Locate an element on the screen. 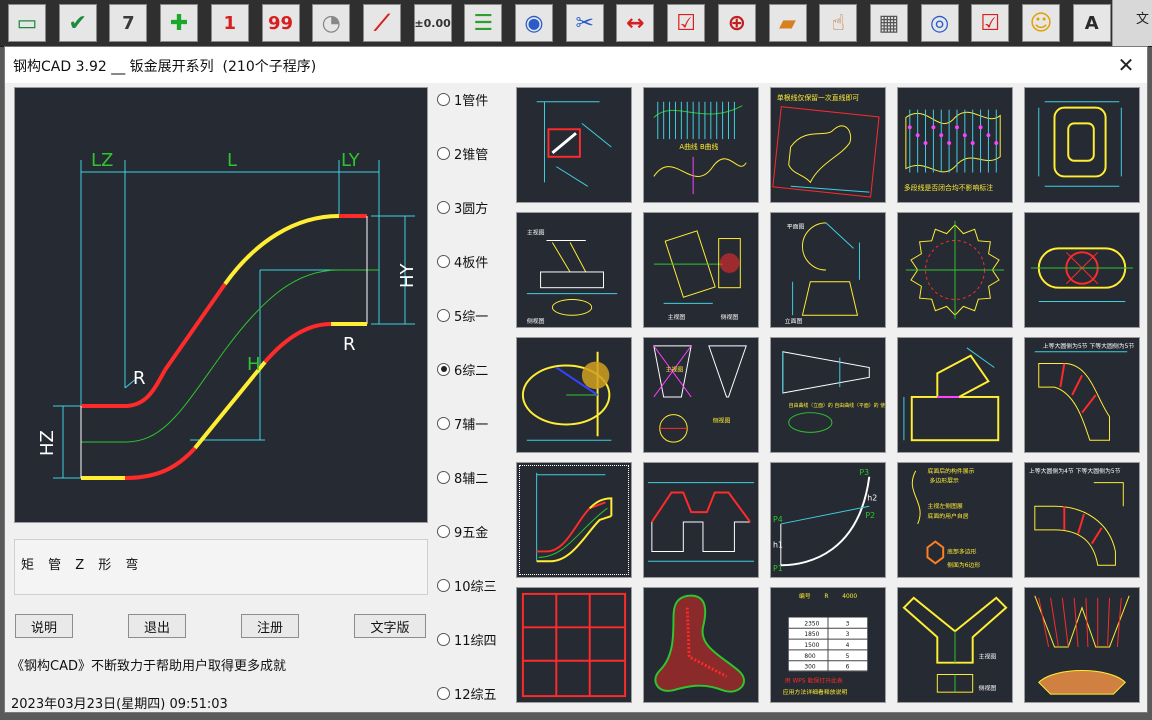  main-toolbar: ▭ ✔ 7 ✚ 1 99 ◔ ⟋ ±0.00 ☰ ◉ ✂ ↔ ☑ ⊕ ▰ ☝ ▦ ◎ ☑ ☺ A 文 is located at coordinates (576, 23).